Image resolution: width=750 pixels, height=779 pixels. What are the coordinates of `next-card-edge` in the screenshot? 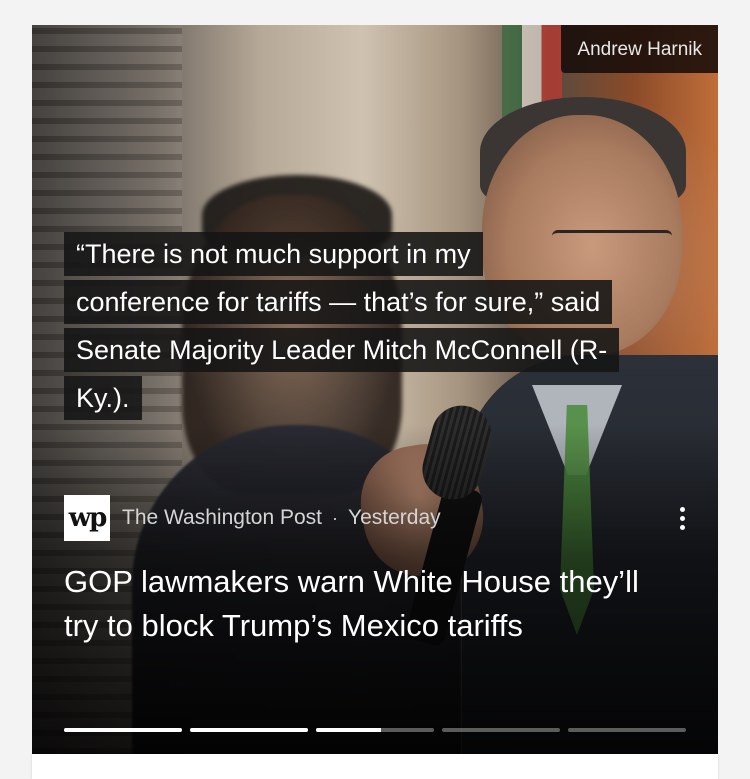 It's located at (375, 766).